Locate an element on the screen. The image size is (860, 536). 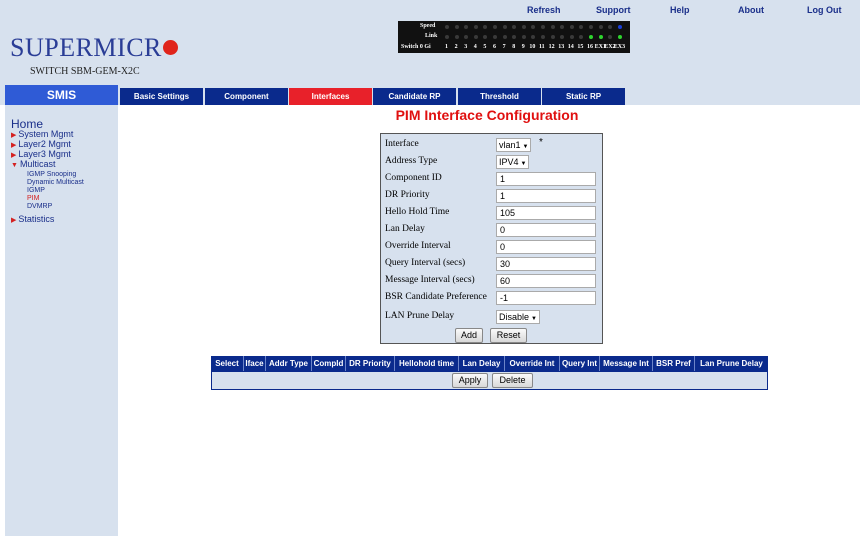
required-marker: * is located at coordinates (541, 142).